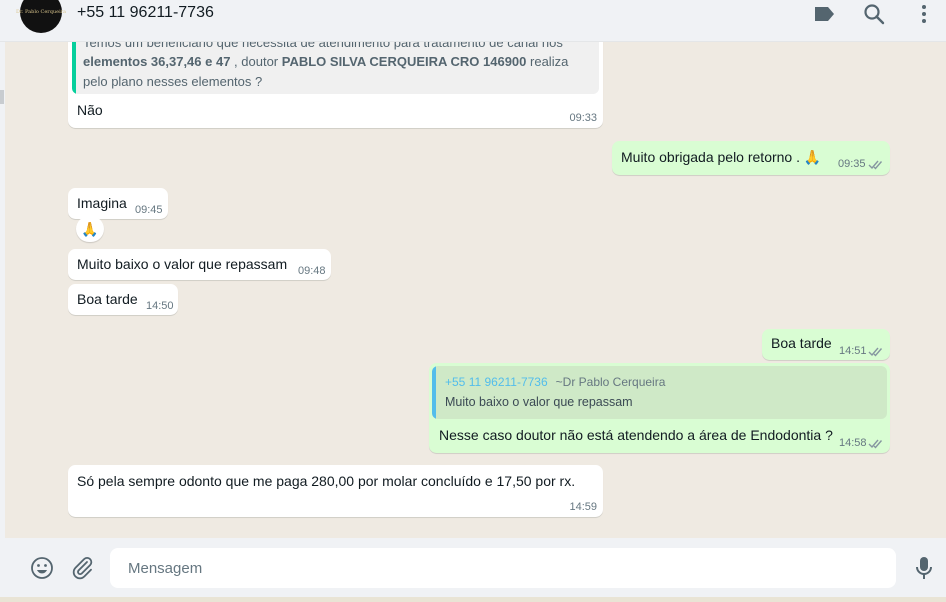 Image resolution: width=946 pixels, height=602 pixels. I want to click on search-icon, so click(874, 14).